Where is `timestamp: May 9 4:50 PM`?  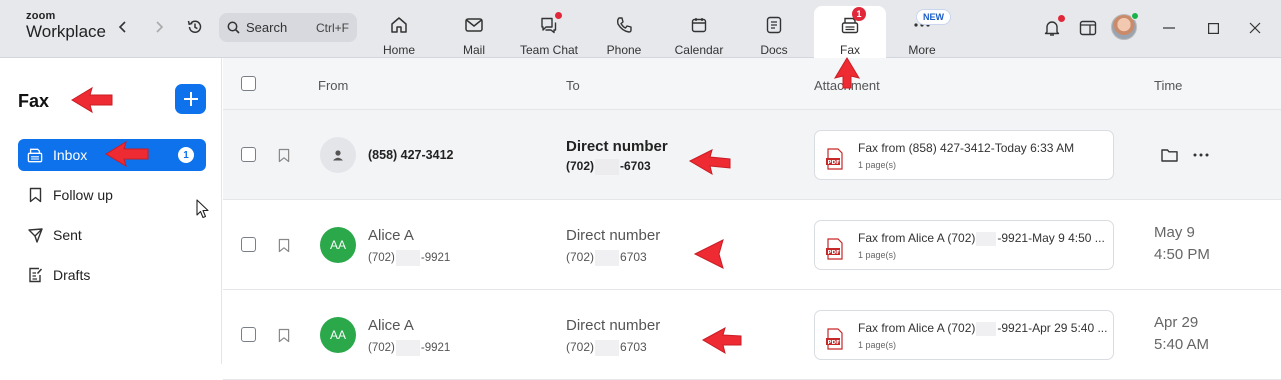 timestamp: May 9 4:50 PM is located at coordinates (1182, 243).